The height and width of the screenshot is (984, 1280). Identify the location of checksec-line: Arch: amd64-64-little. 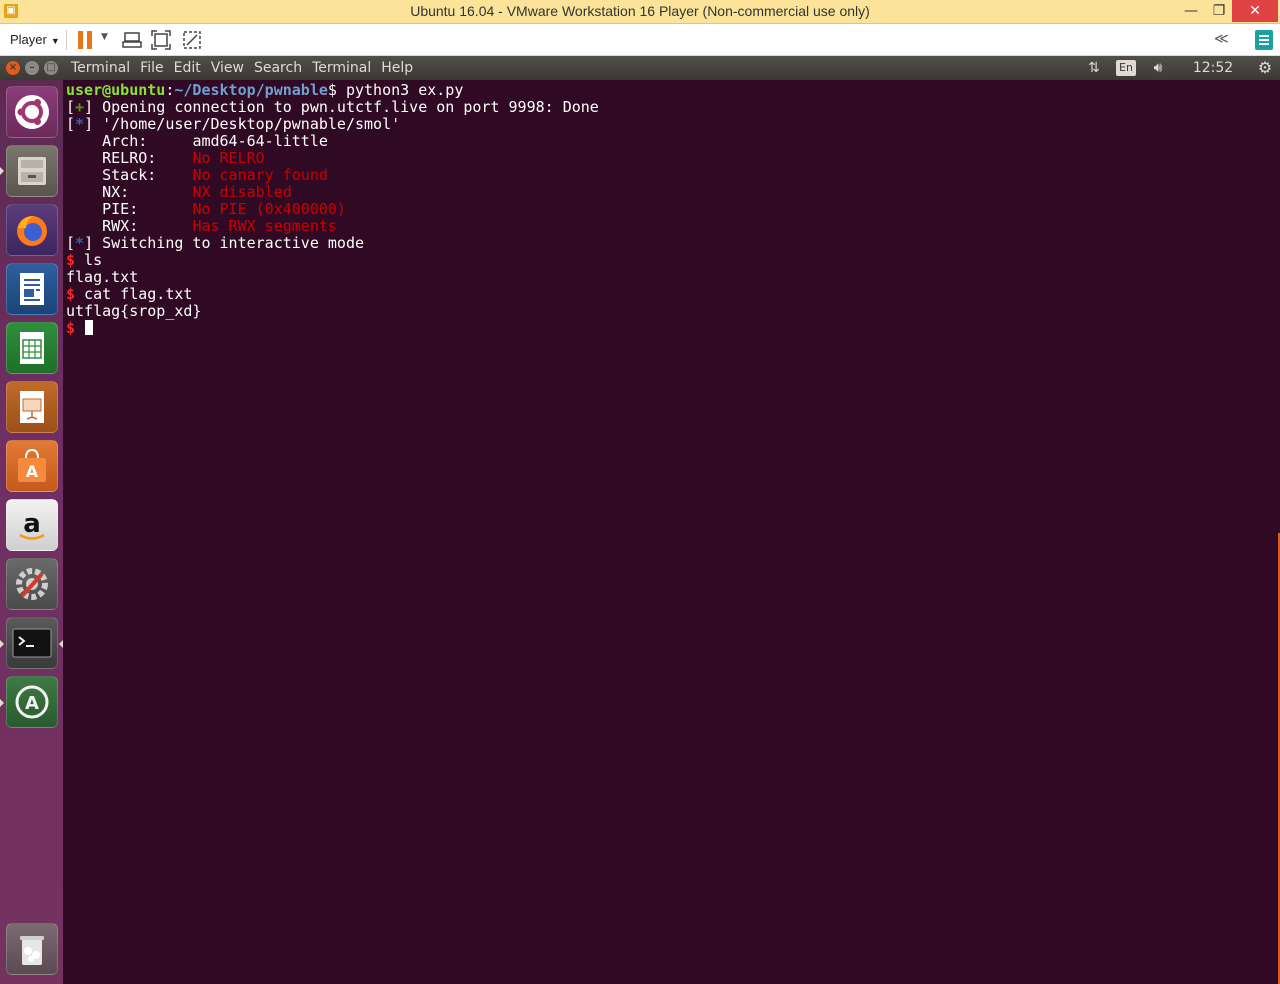
(332, 141).